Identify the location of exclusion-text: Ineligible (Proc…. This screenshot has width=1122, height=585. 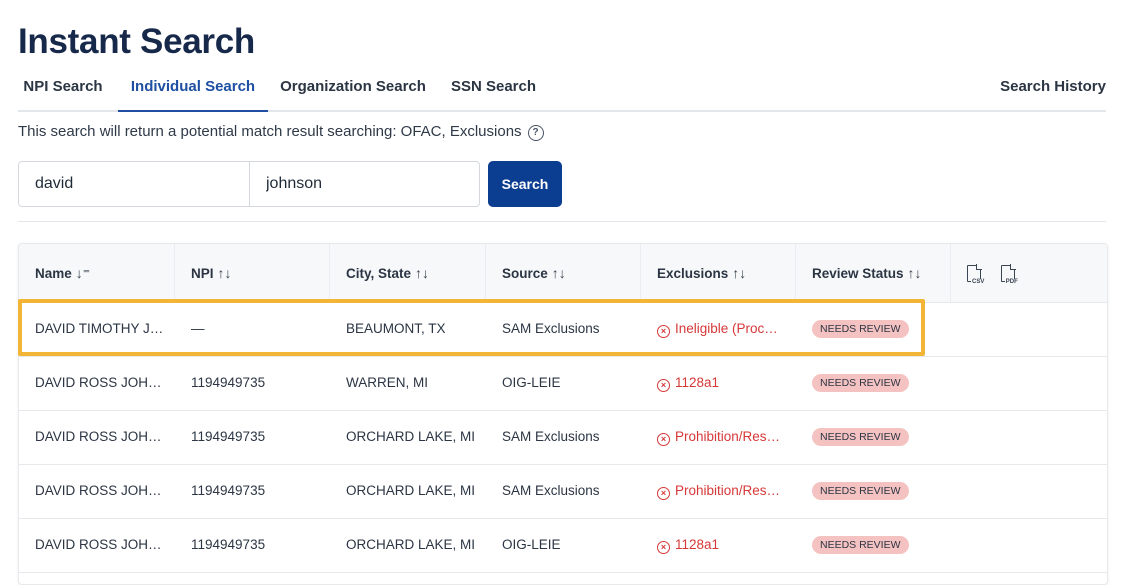
(726, 328).